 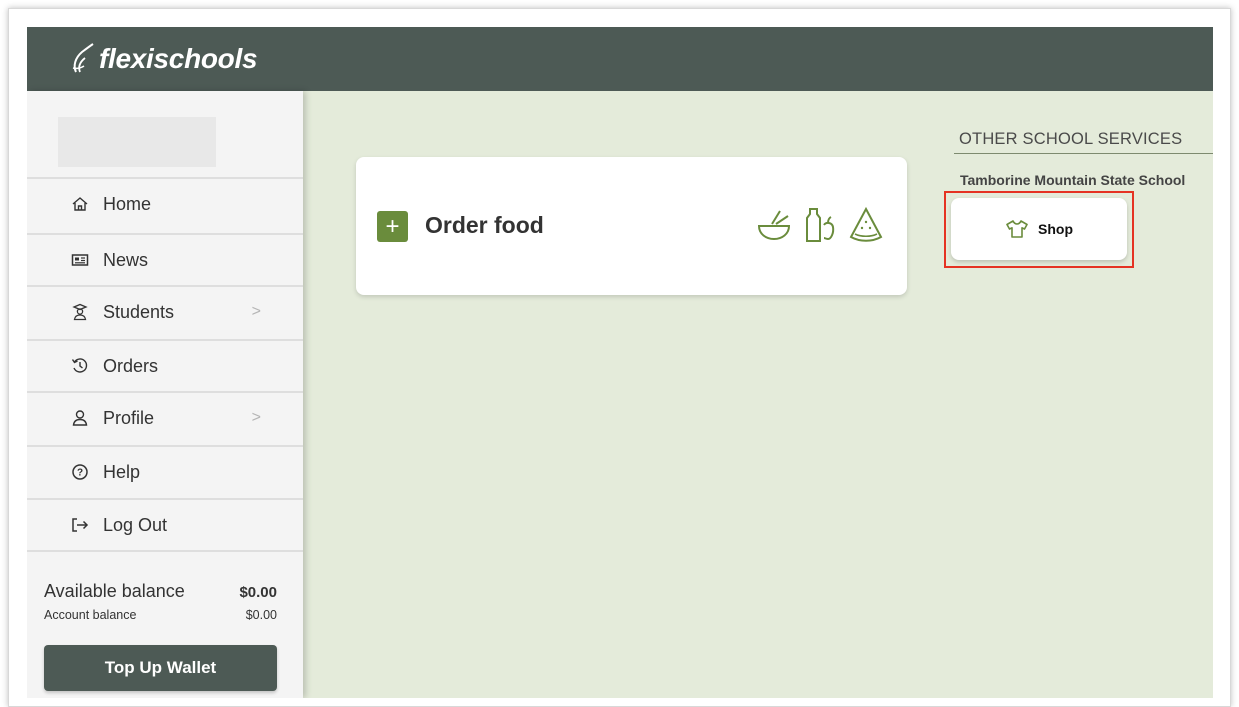 I want to click on help-icon: ?, so click(x=80, y=472).